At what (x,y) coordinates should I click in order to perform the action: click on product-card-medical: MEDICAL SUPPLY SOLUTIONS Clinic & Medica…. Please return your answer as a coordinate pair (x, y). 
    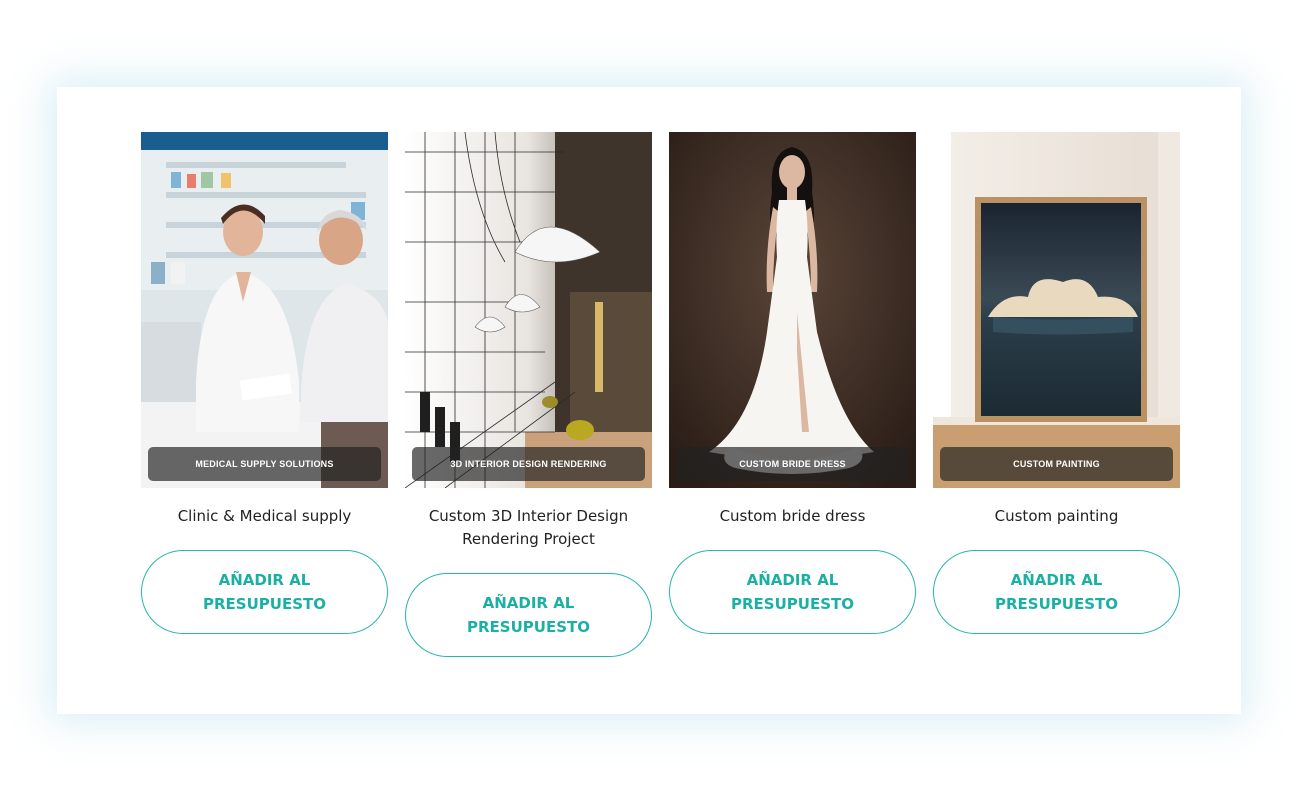
    Looking at the image, I should click on (264, 383).